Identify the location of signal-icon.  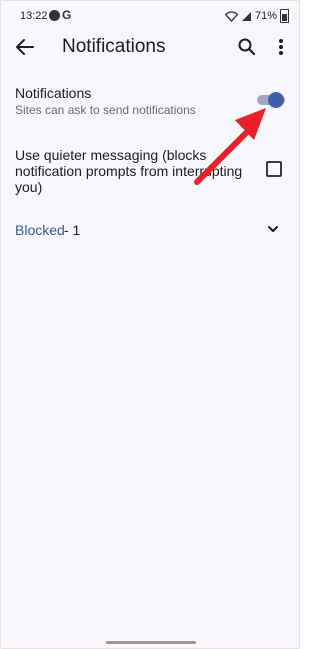
(246, 16).